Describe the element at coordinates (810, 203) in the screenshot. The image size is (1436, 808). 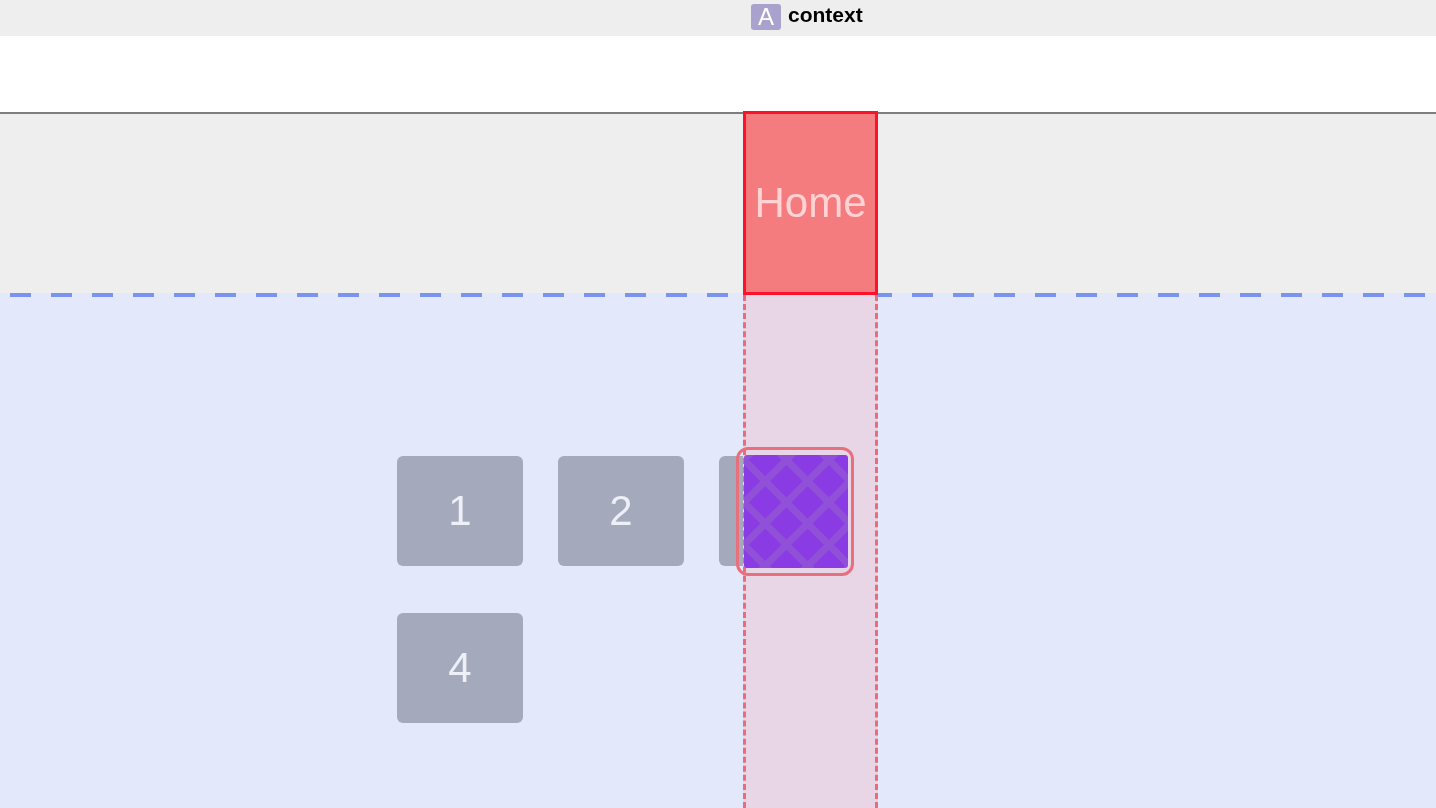
I see `highlight-label: Home` at that location.